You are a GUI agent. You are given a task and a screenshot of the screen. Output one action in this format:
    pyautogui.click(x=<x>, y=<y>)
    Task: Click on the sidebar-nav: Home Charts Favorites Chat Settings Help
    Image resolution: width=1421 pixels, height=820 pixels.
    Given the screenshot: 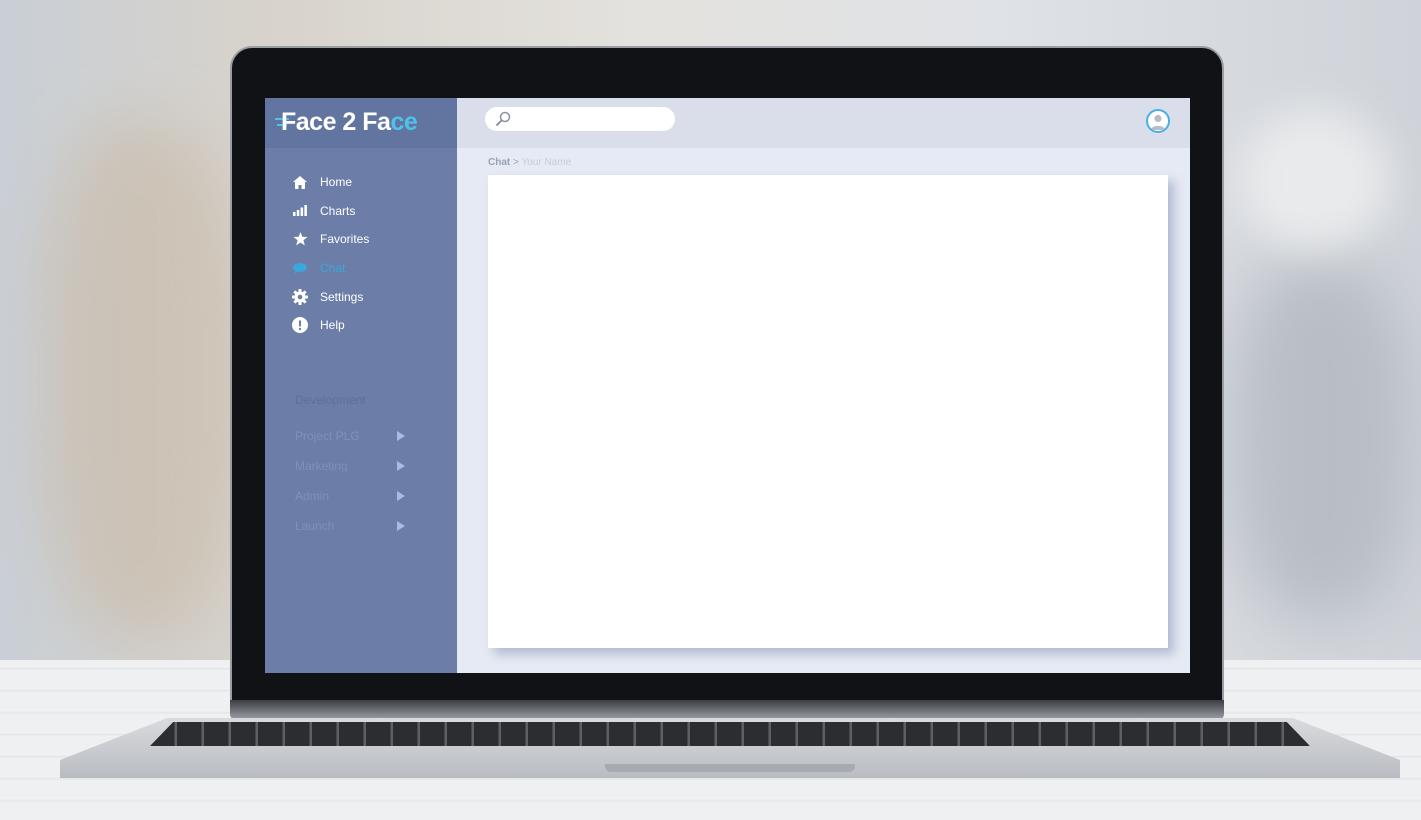 What is the action you would take?
    pyautogui.click(x=330, y=254)
    